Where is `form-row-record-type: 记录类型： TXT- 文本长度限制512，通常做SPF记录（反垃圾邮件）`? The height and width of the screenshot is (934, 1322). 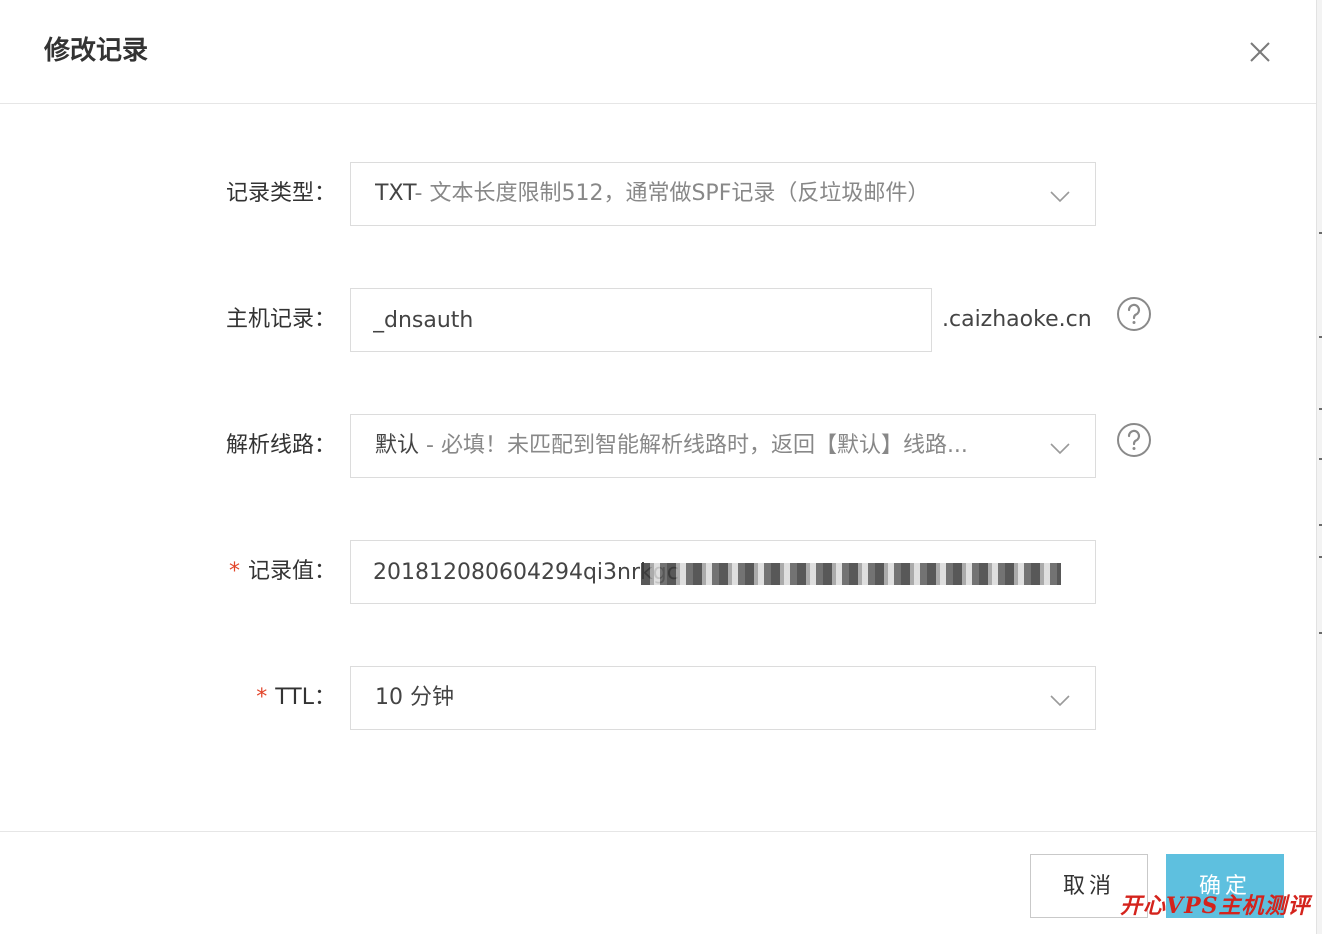
form-row-record-type: 记录类型： TXT- 文本长度限制512，通常做SPF记录（反垃圾邮件） is located at coordinates (658, 194).